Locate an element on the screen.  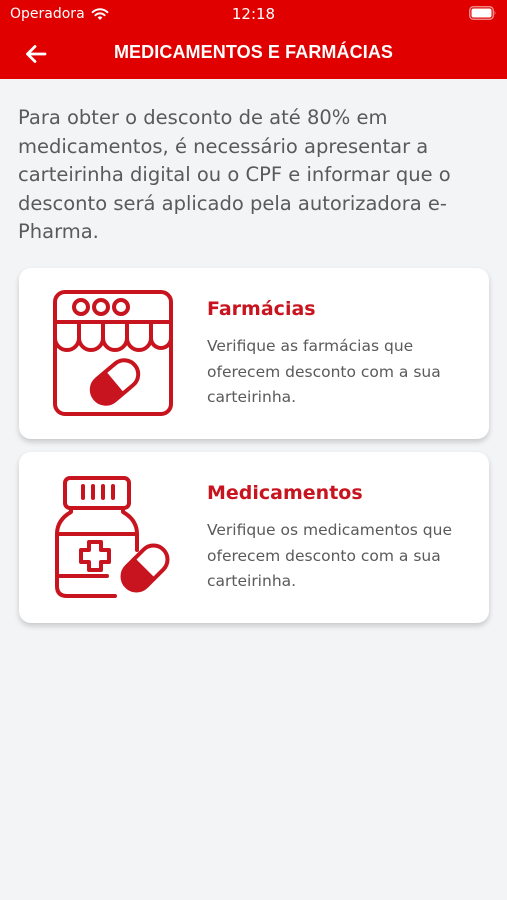
battery-icon is located at coordinates (483, 15).